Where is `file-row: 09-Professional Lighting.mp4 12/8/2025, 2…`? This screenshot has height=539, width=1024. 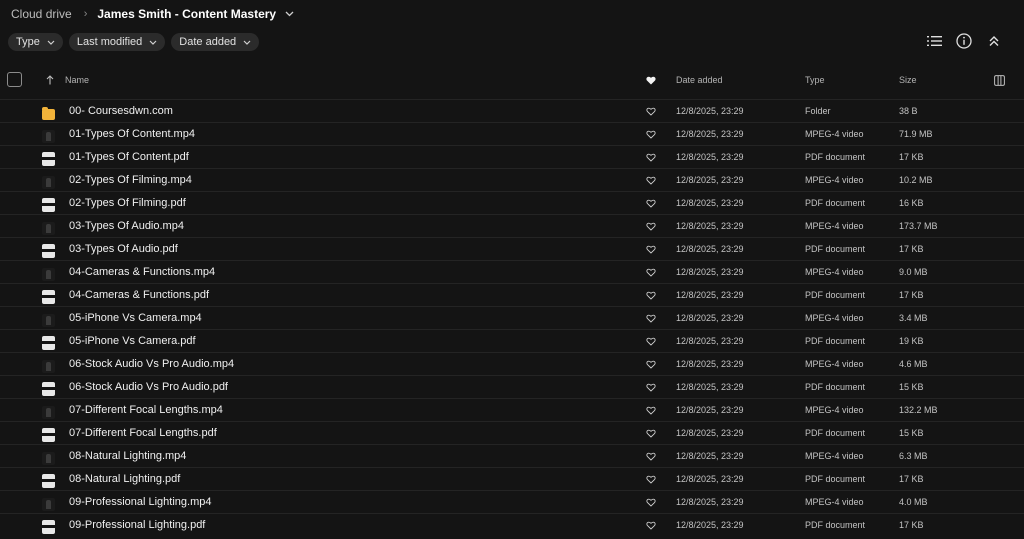
file-row: 09-Professional Lighting.mp4 12/8/2025, 2… is located at coordinates (512, 501).